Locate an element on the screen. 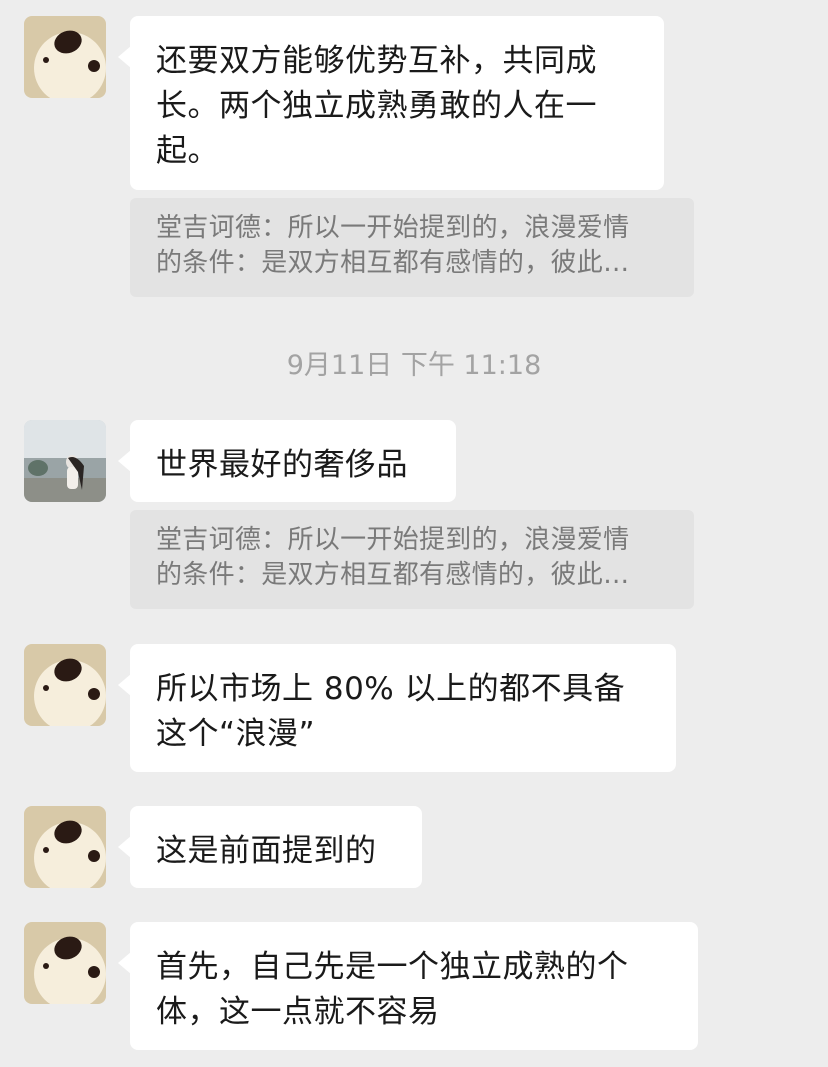 The height and width of the screenshot is (1067, 828). message-bubble: 还要双方能够优势互补，共同成长。两个独立成熟勇敢的人在一起。 is located at coordinates (391, 103).